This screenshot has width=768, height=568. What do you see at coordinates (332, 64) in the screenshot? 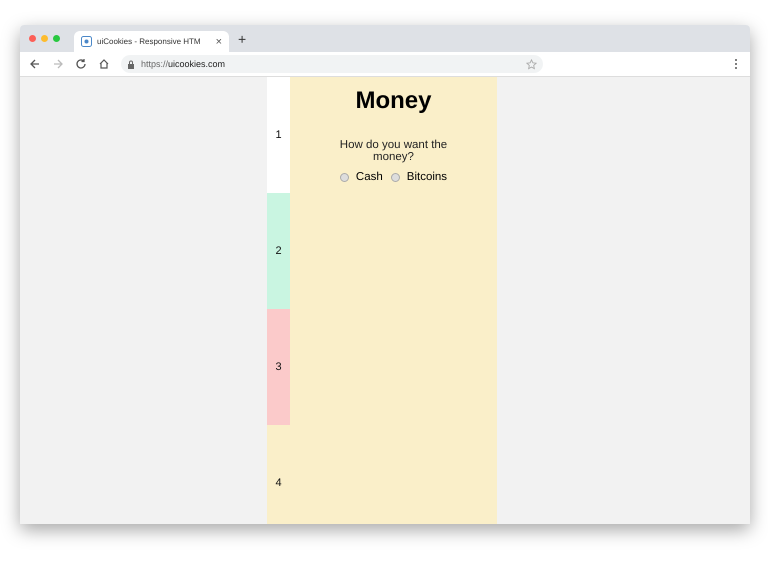
I see `address-bar: https://uicookies.com` at bounding box center [332, 64].